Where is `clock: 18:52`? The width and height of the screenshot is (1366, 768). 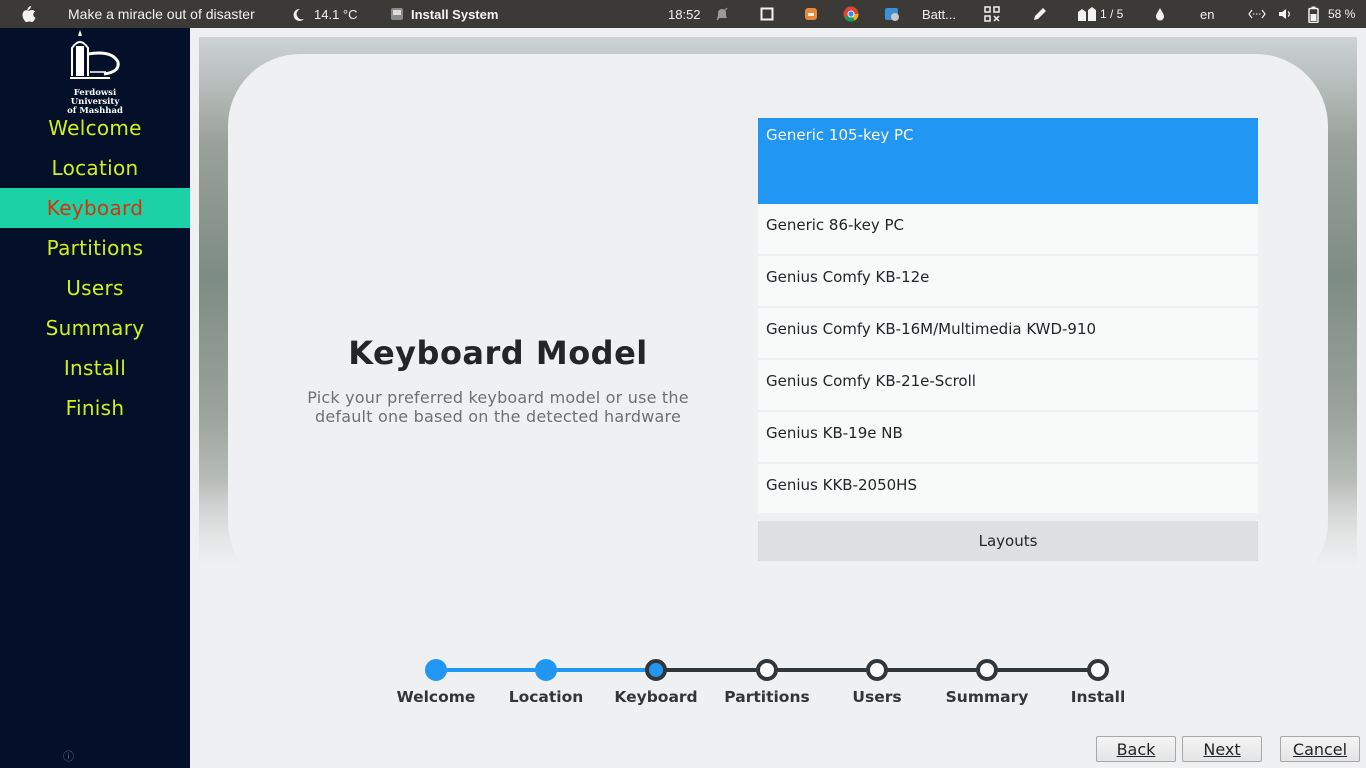
clock: 18:52 is located at coordinates (684, 14).